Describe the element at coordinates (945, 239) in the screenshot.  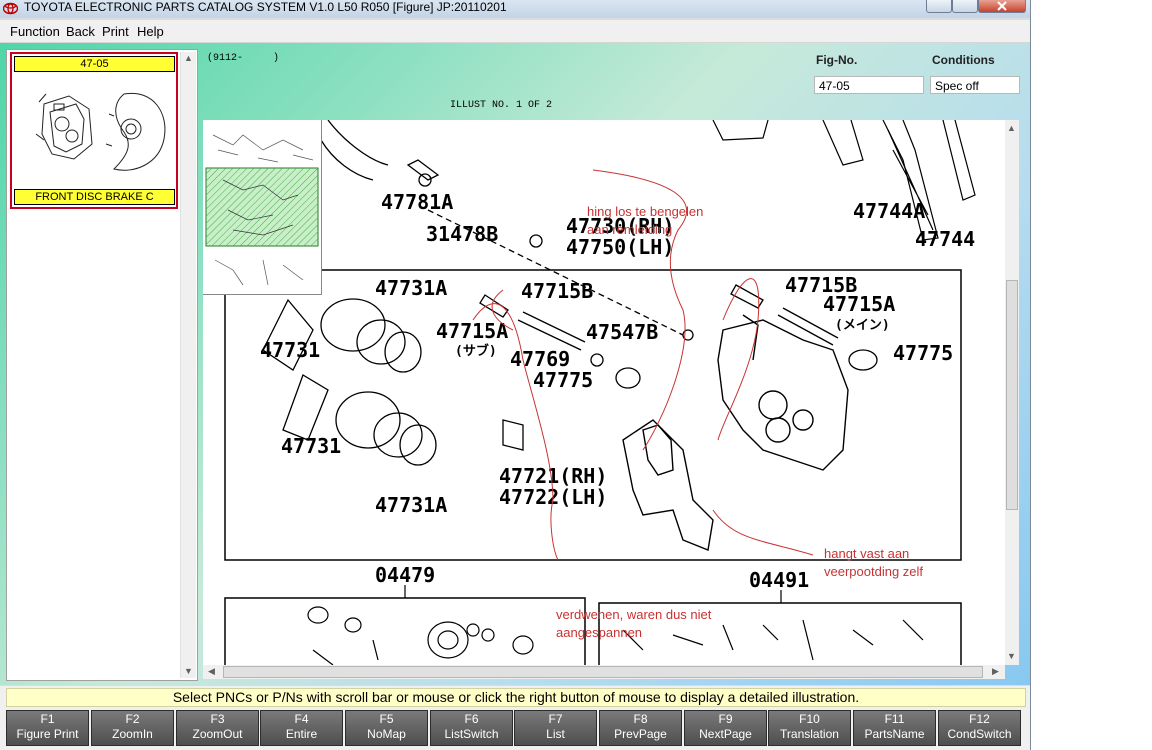
I see `part-number-label: 47744` at that location.